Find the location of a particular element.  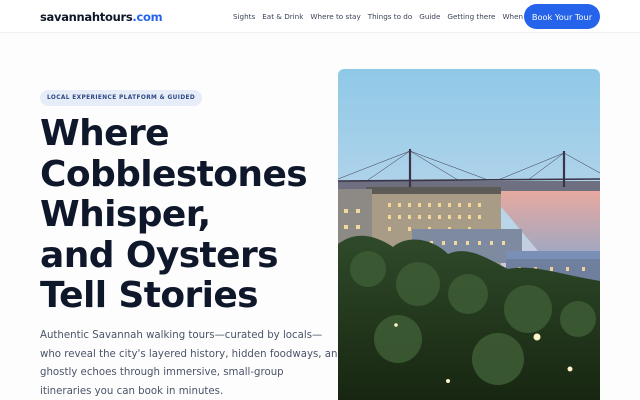

nav-link-guide: Guide is located at coordinates (429, 16).